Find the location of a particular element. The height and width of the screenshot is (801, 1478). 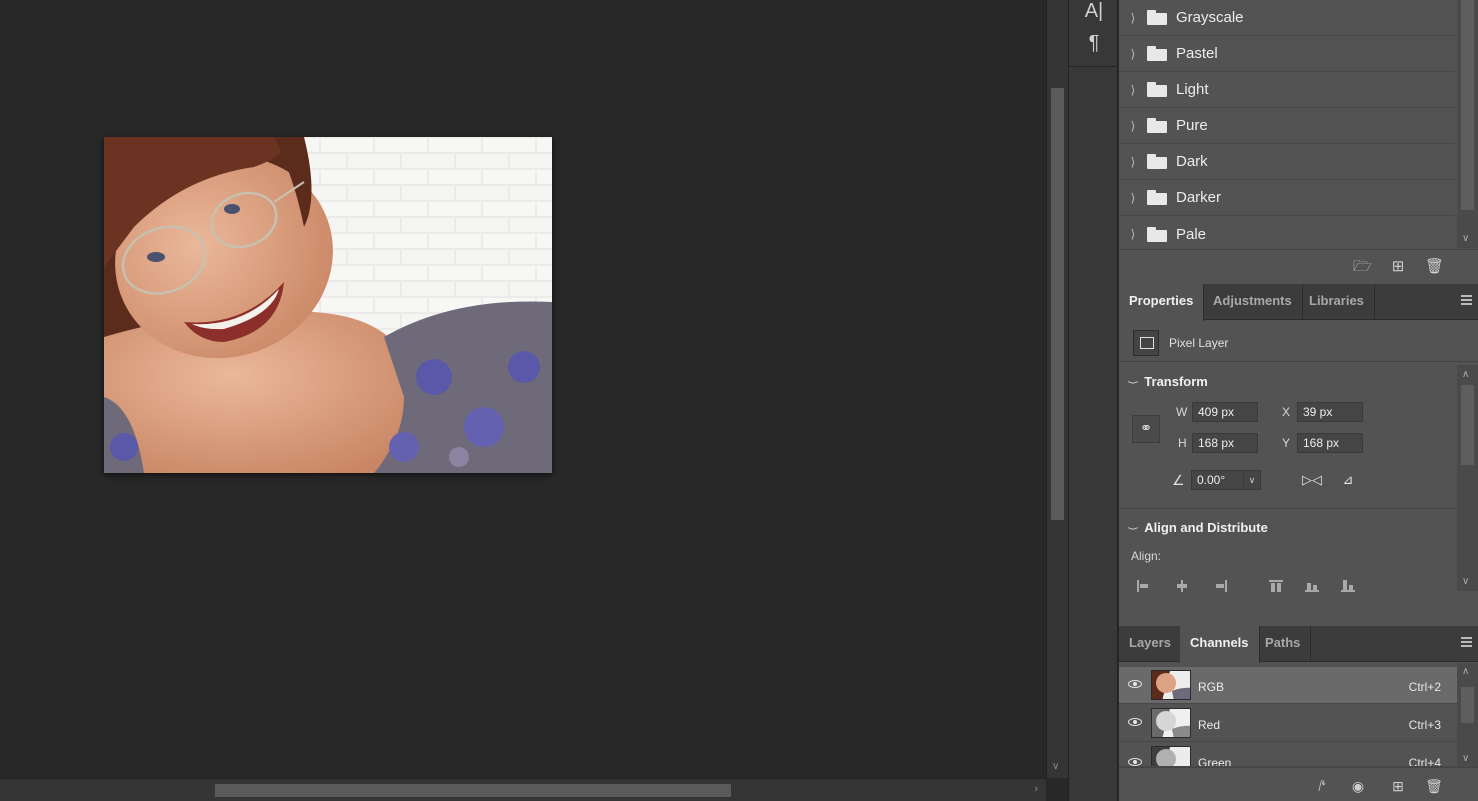

angle-icon: ∠ is located at coordinates (1178, 480).